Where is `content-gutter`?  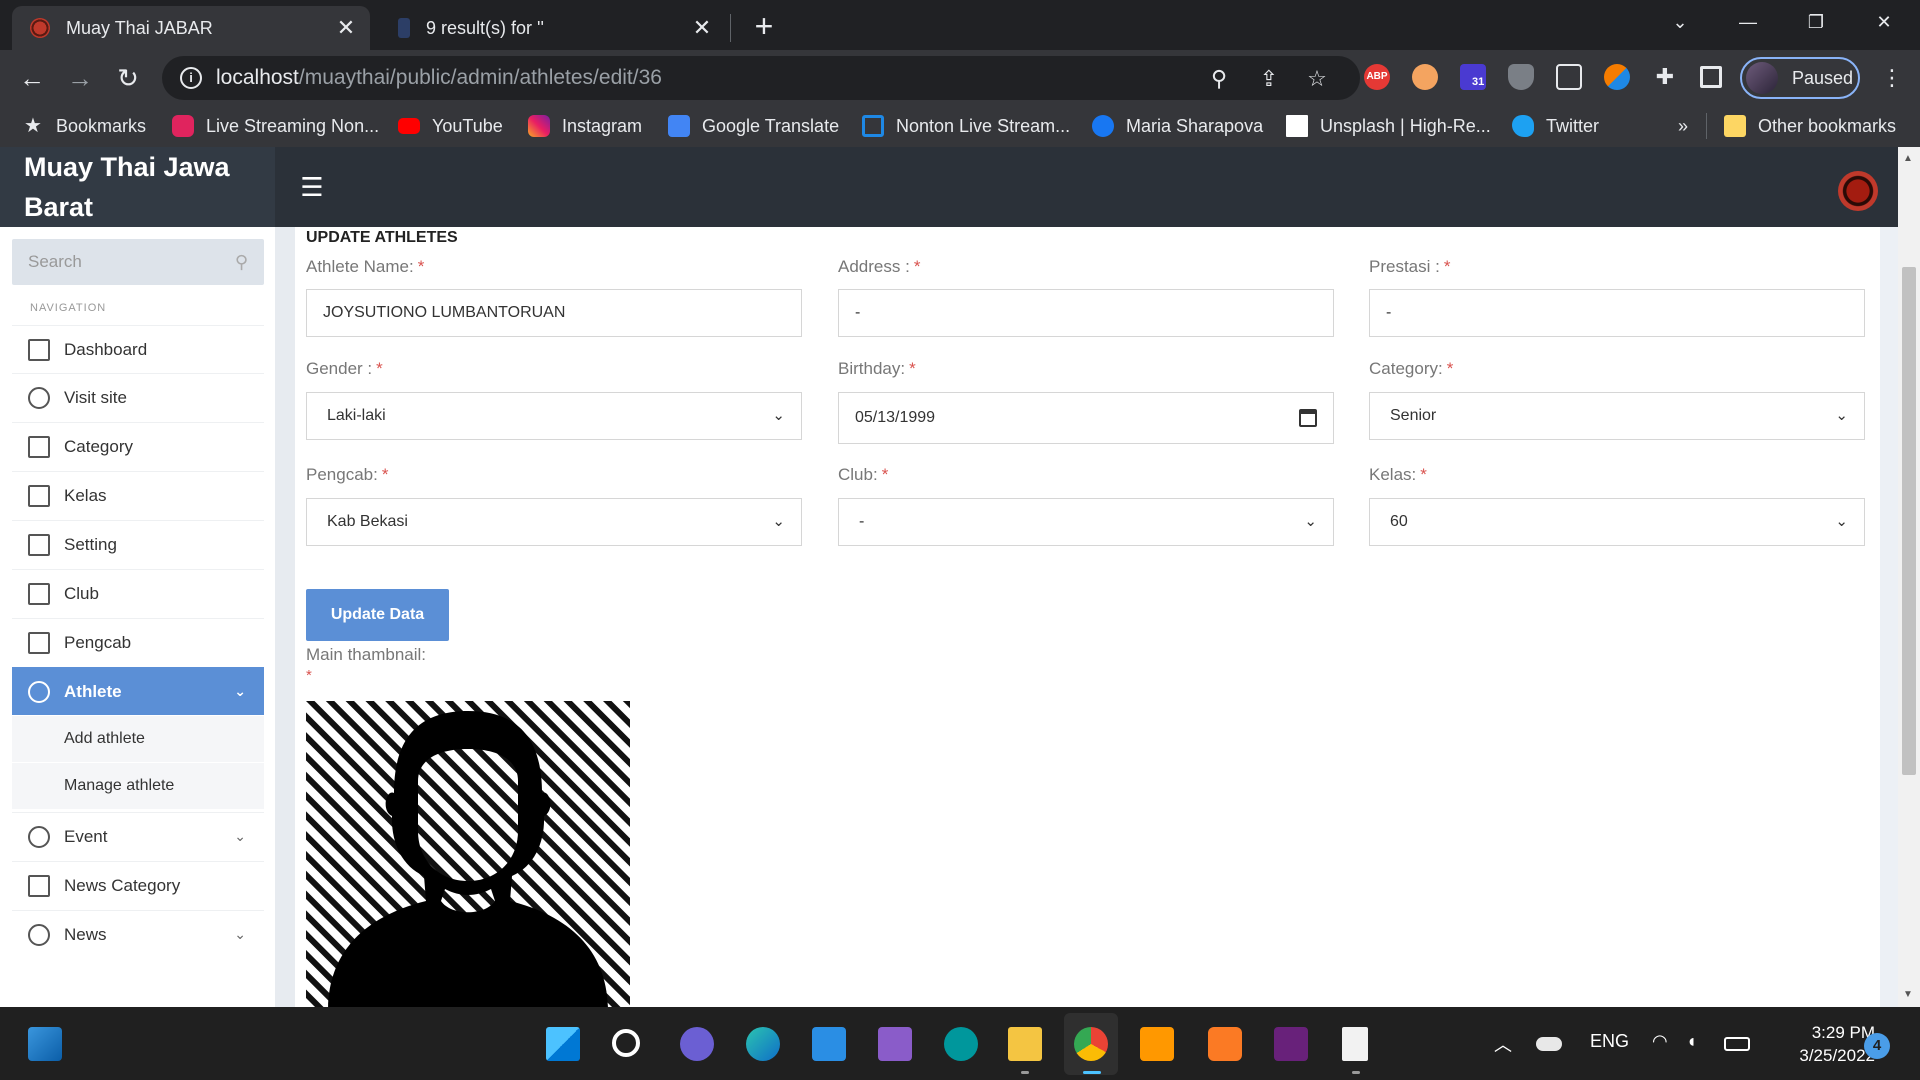 content-gutter is located at coordinates (285, 617).